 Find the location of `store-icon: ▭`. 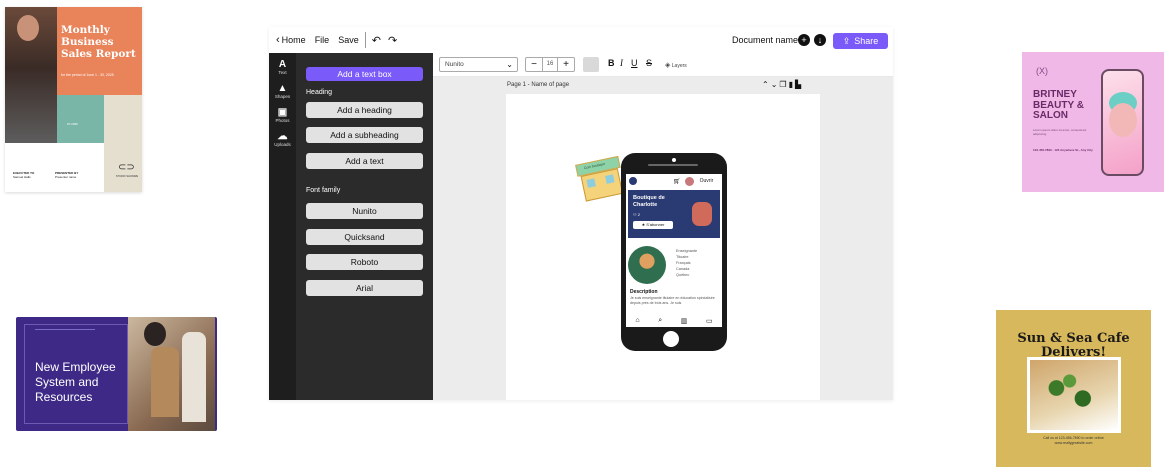

store-icon: ▭ is located at coordinates (709, 321).